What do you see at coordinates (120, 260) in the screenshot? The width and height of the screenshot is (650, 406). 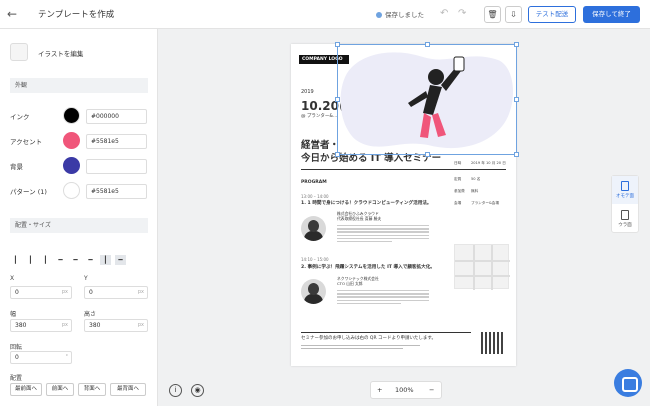 I see `distribute-v-icon: ━` at bounding box center [120, 260].